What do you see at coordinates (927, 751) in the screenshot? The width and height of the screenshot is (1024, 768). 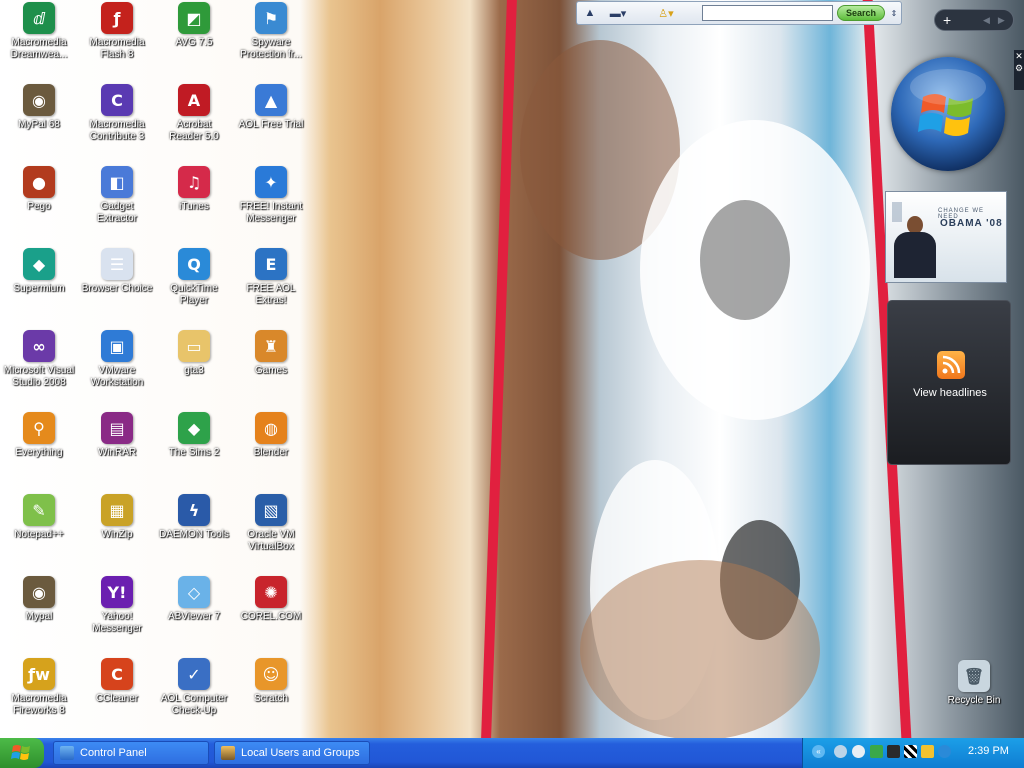 I see `tray-star-icon` at bounding box center [927, 751].